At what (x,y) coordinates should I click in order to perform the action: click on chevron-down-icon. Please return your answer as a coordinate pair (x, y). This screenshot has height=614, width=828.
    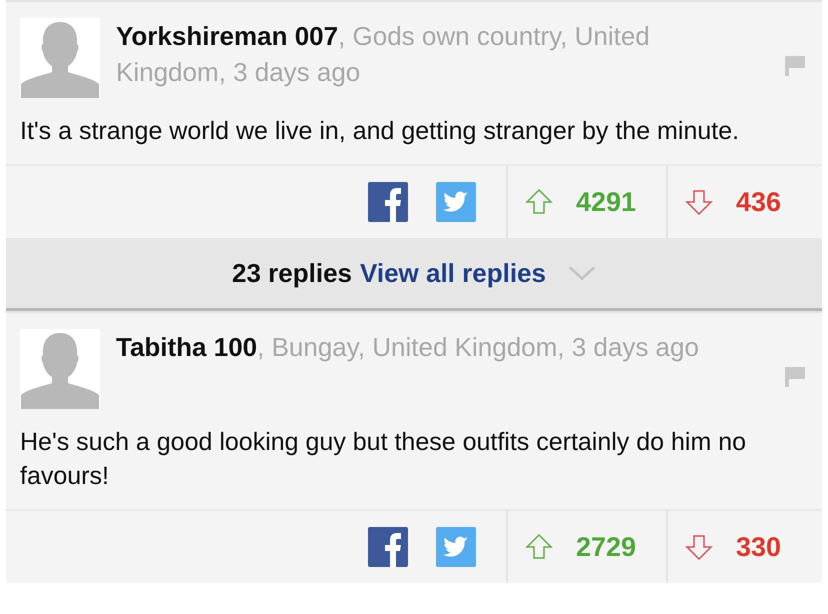
    Looking at the image, I should click on (582, 273).